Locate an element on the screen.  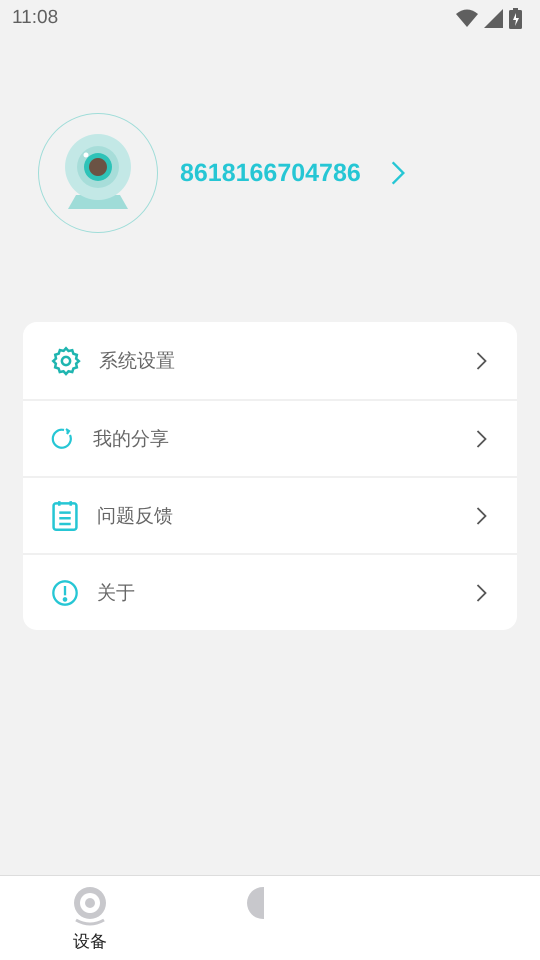
status-time: 11:08 is located at coordinates (35, 18).